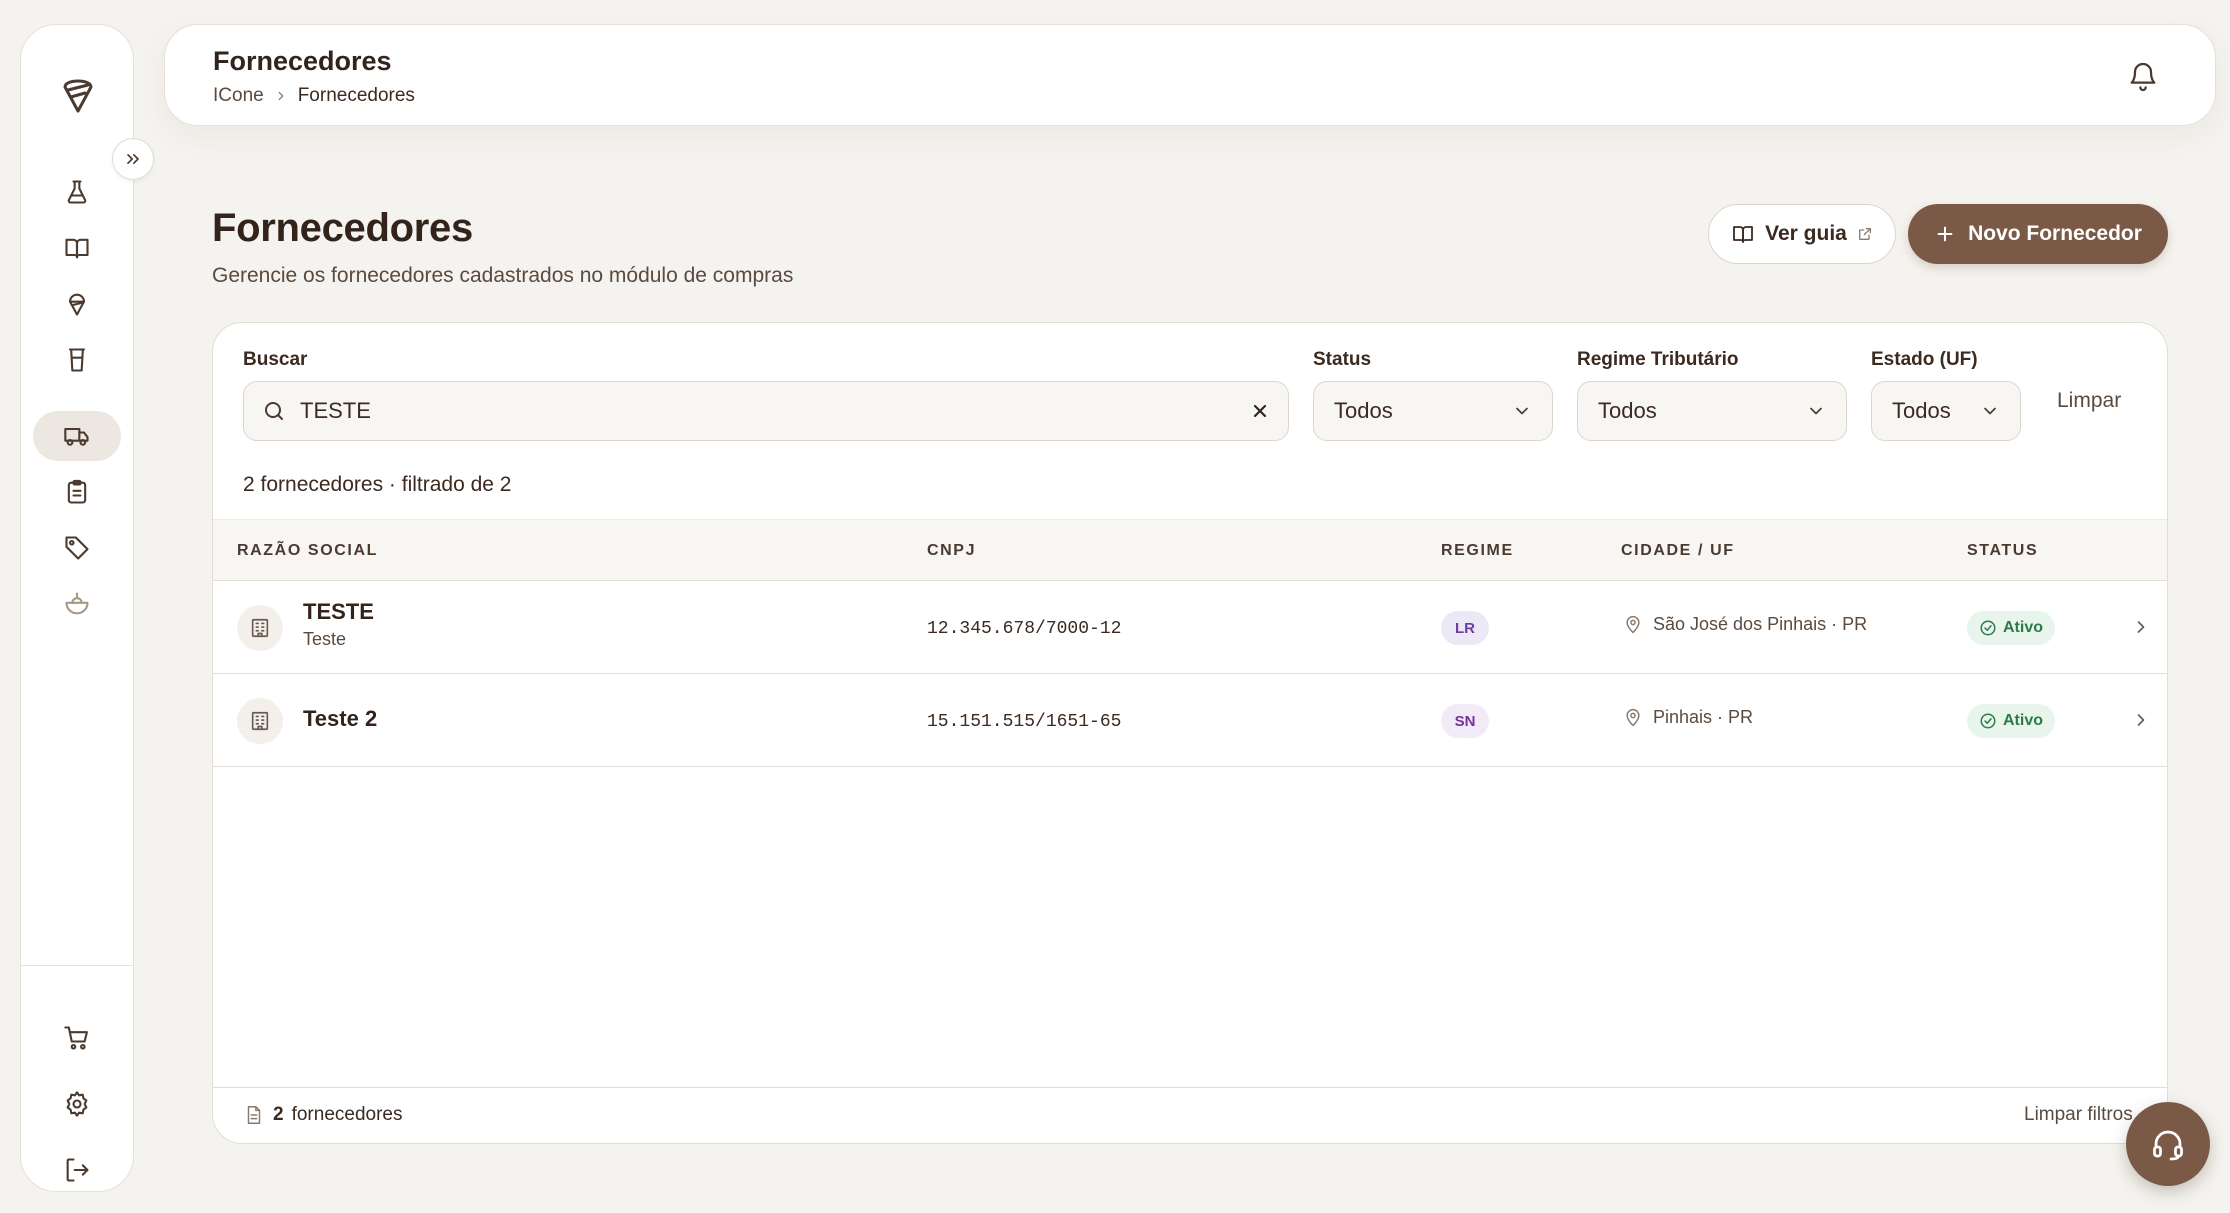 The image size is (2230, 1213). Describe the element at coordinates (1921, 410) in the screenshot. I see `estado-select-value: Todos` at that location.